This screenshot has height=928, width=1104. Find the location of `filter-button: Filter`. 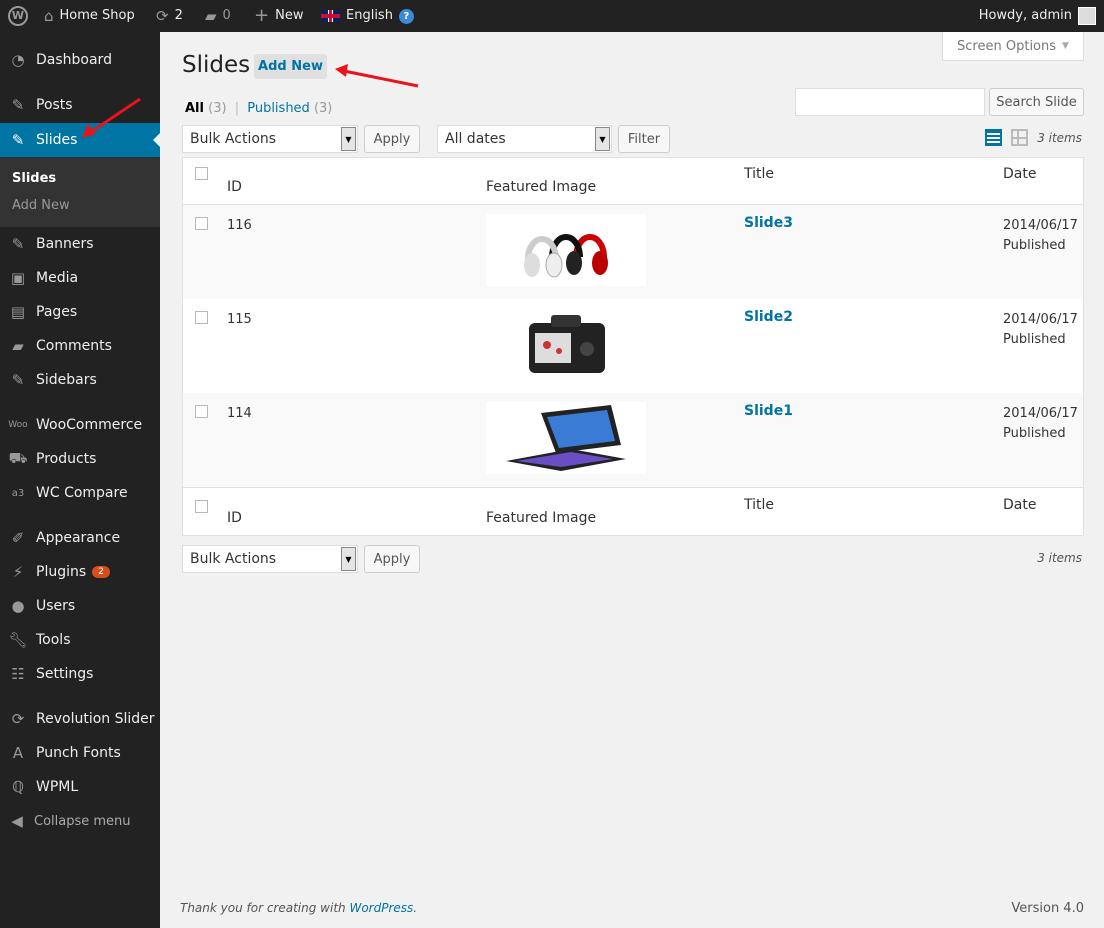

filter-button: Filter is located at coordinates (644, 139).